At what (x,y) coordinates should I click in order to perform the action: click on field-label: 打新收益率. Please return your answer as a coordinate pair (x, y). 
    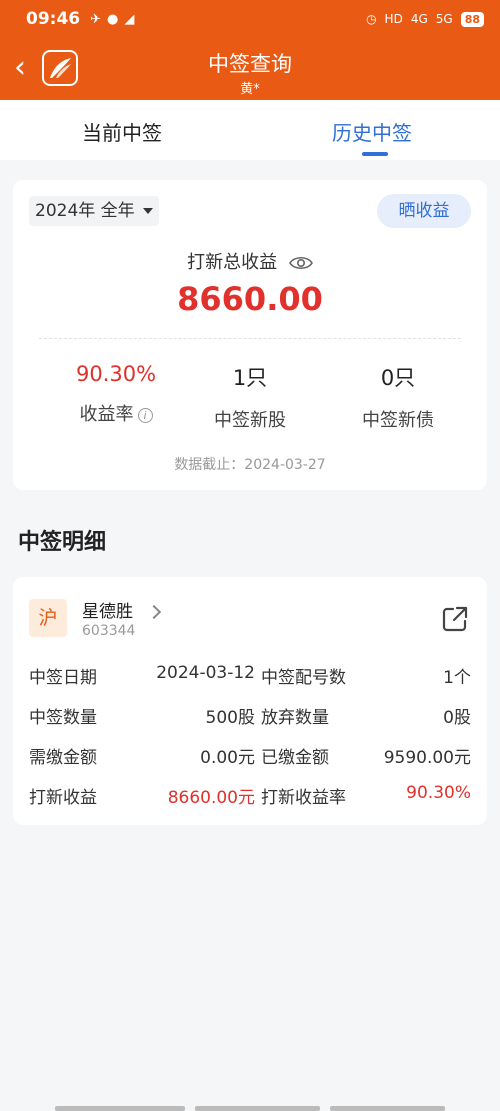
    Looking at the image, I should click on (303, 798).